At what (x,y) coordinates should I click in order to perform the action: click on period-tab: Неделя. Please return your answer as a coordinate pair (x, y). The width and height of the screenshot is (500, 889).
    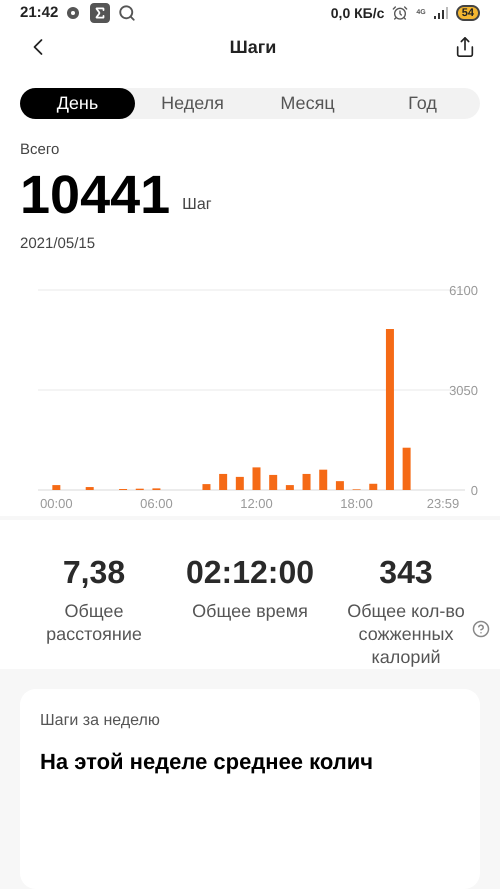
    Looking at the image, I should click on (192, 103).